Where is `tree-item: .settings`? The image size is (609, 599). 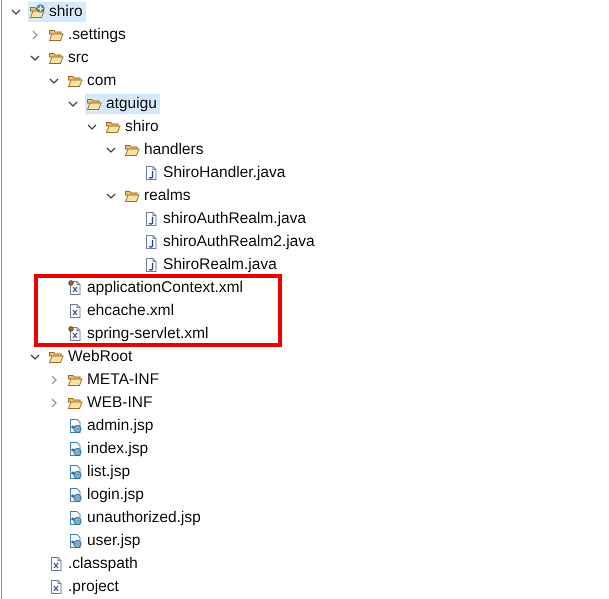
tree-item: .settings is located at coordinates (88, 34).